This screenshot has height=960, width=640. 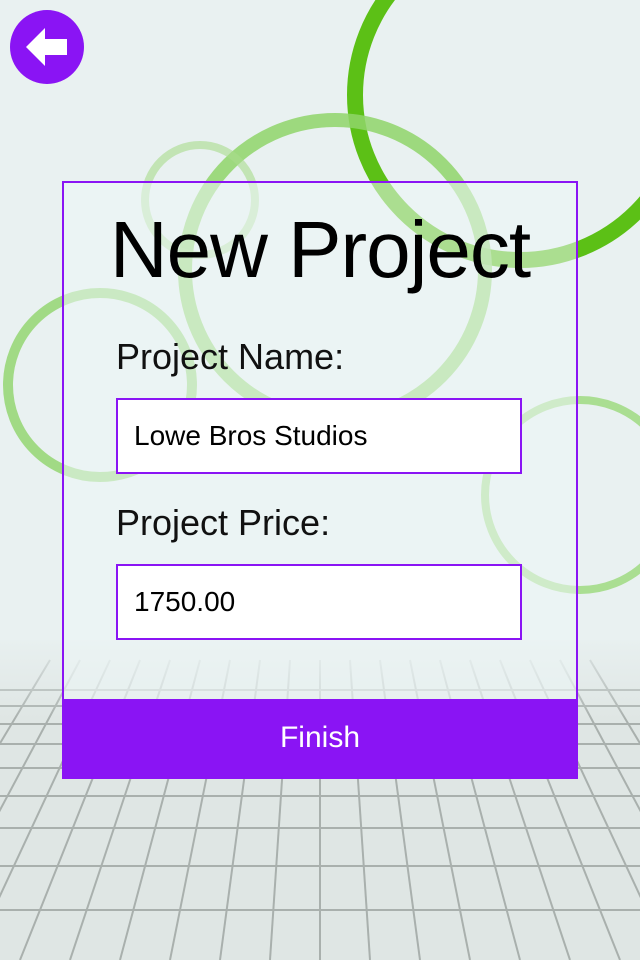 I want to click on project-price-label: Project Price:, so click(x=223, y=522).